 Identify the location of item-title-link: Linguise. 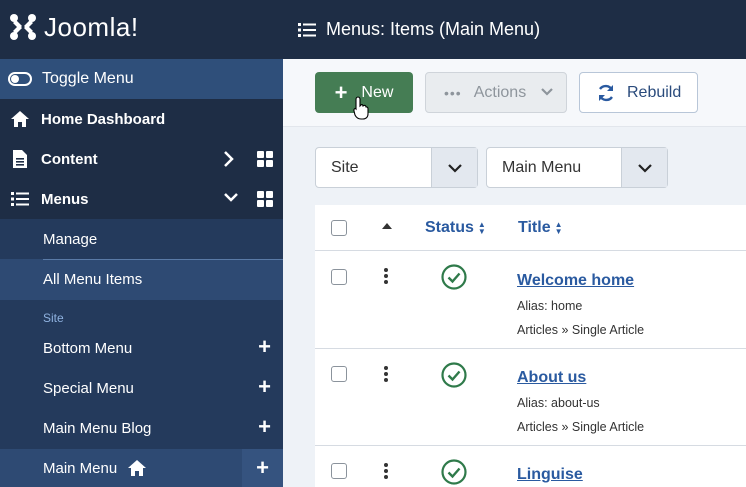
(550, 475).